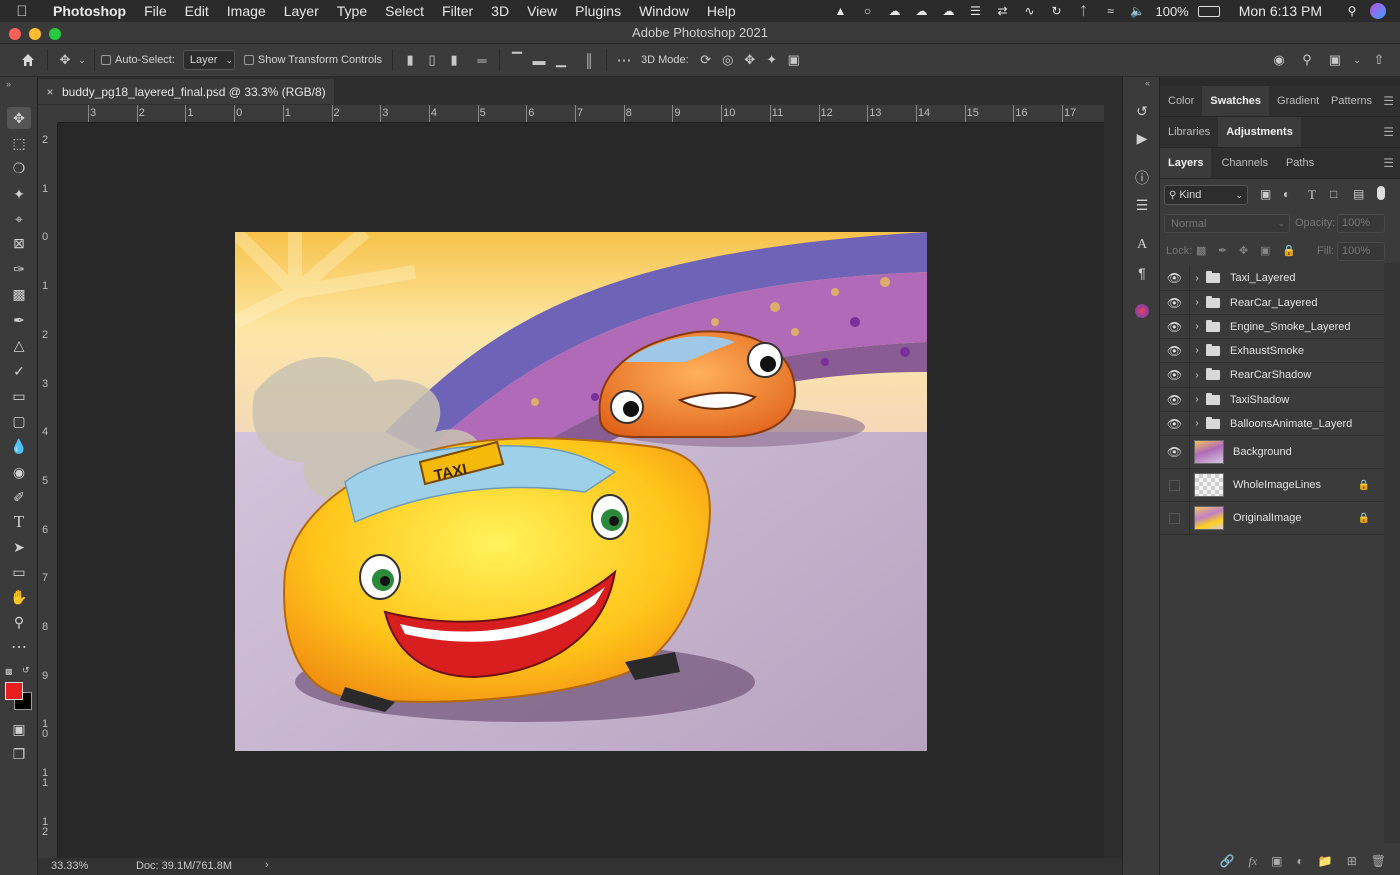  Describe the element at coordinates (1272, 278) in the screenshot. I see `layer-row: 👁 › Taxi_Layered` at that location.